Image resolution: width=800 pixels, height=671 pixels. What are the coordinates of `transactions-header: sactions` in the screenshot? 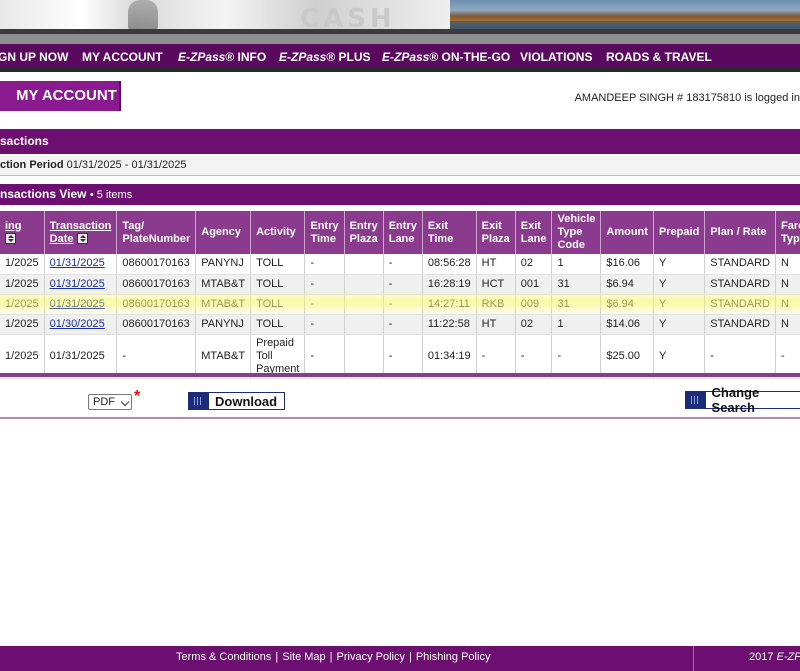 It's located at (400, 141).